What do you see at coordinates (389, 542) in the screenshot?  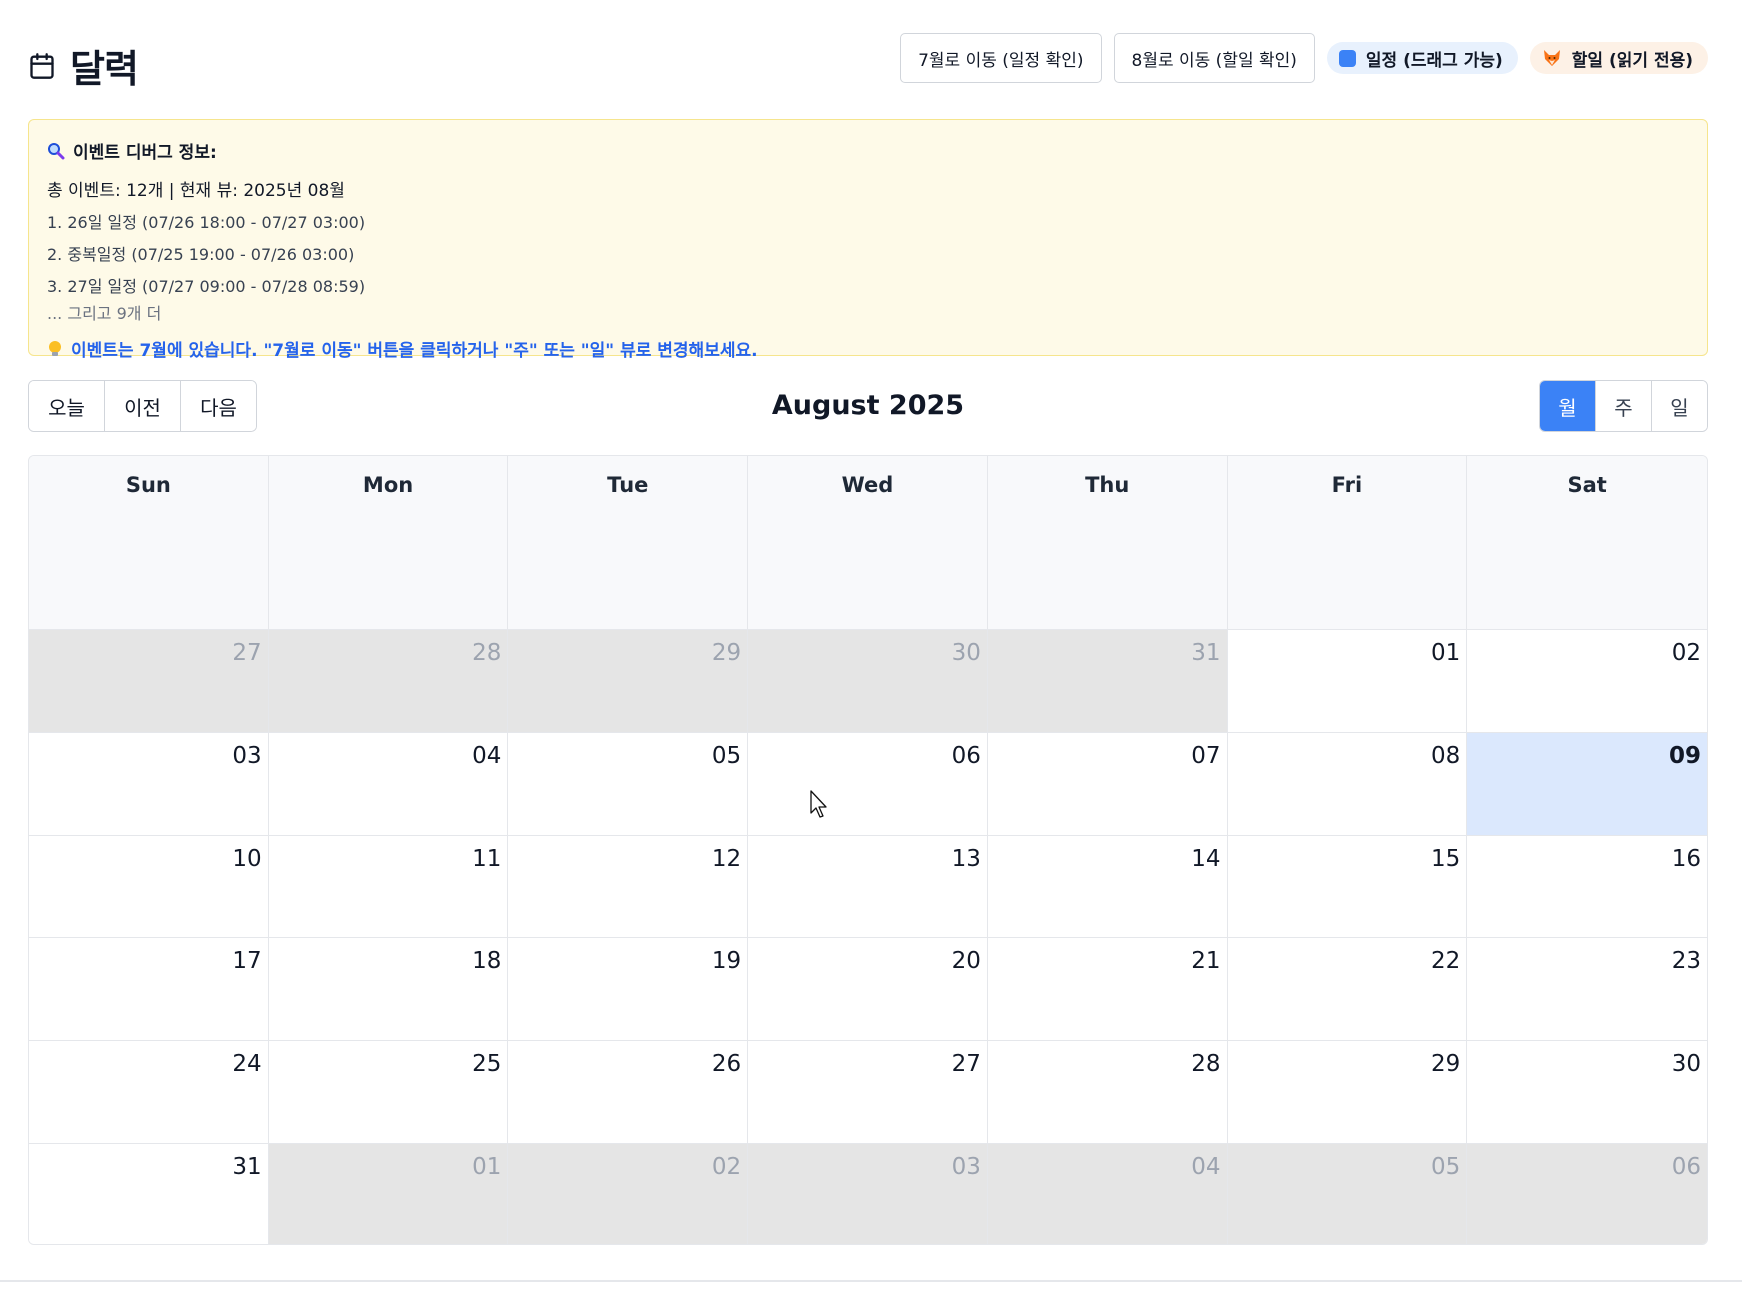 I see `weekday-label: Mon` at bounding box center [389, 542].